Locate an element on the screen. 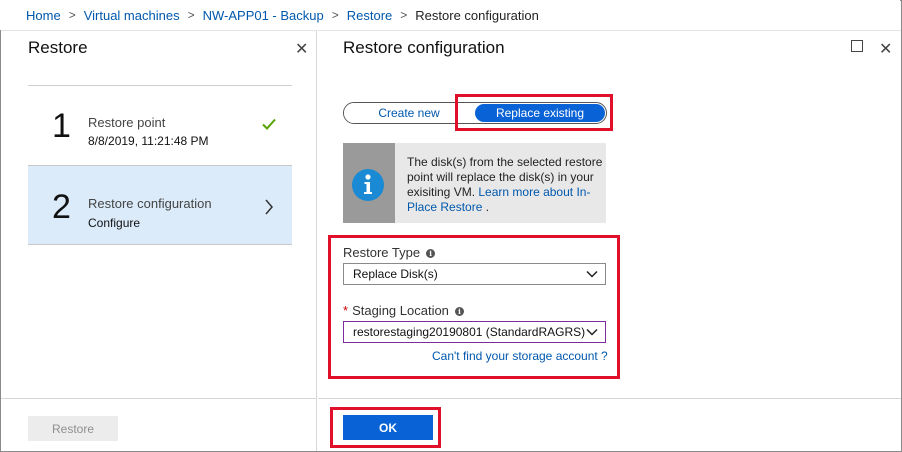 Image resolution: width=902 pixels, height=452 pixels. breadcrumb-home: Home is located at coordinates (43, 15).